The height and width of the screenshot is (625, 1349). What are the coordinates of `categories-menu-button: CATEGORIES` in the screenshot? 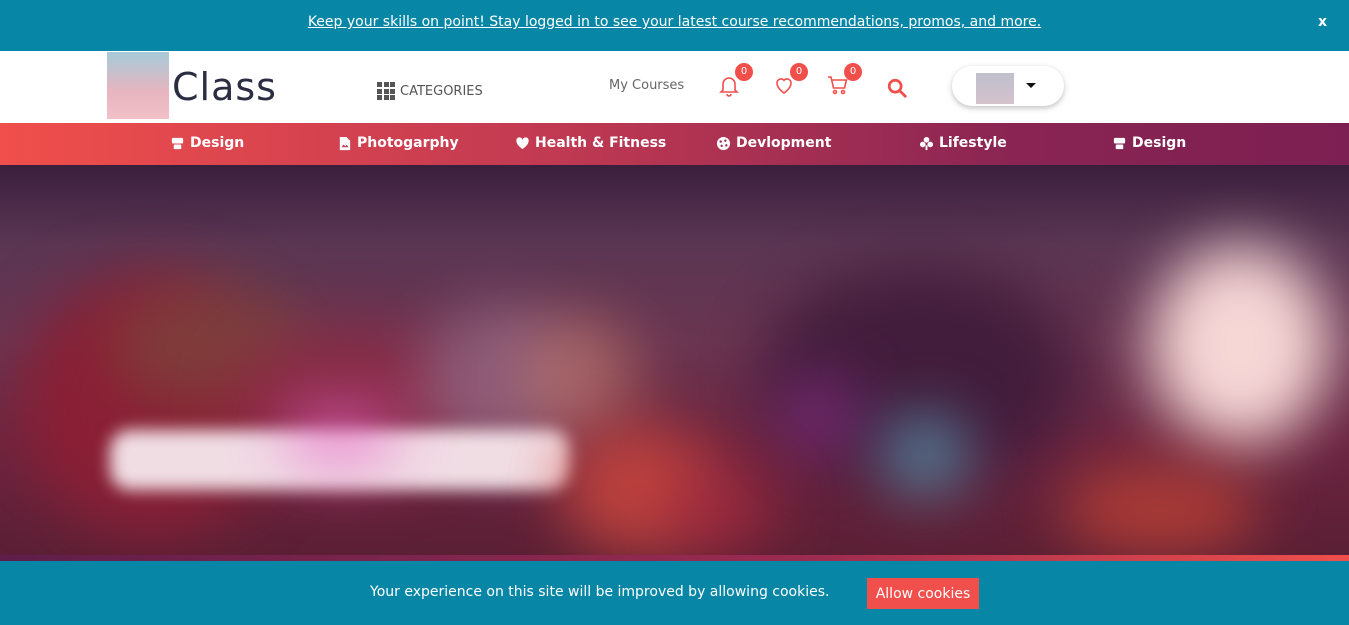 It's located at (430, 91).